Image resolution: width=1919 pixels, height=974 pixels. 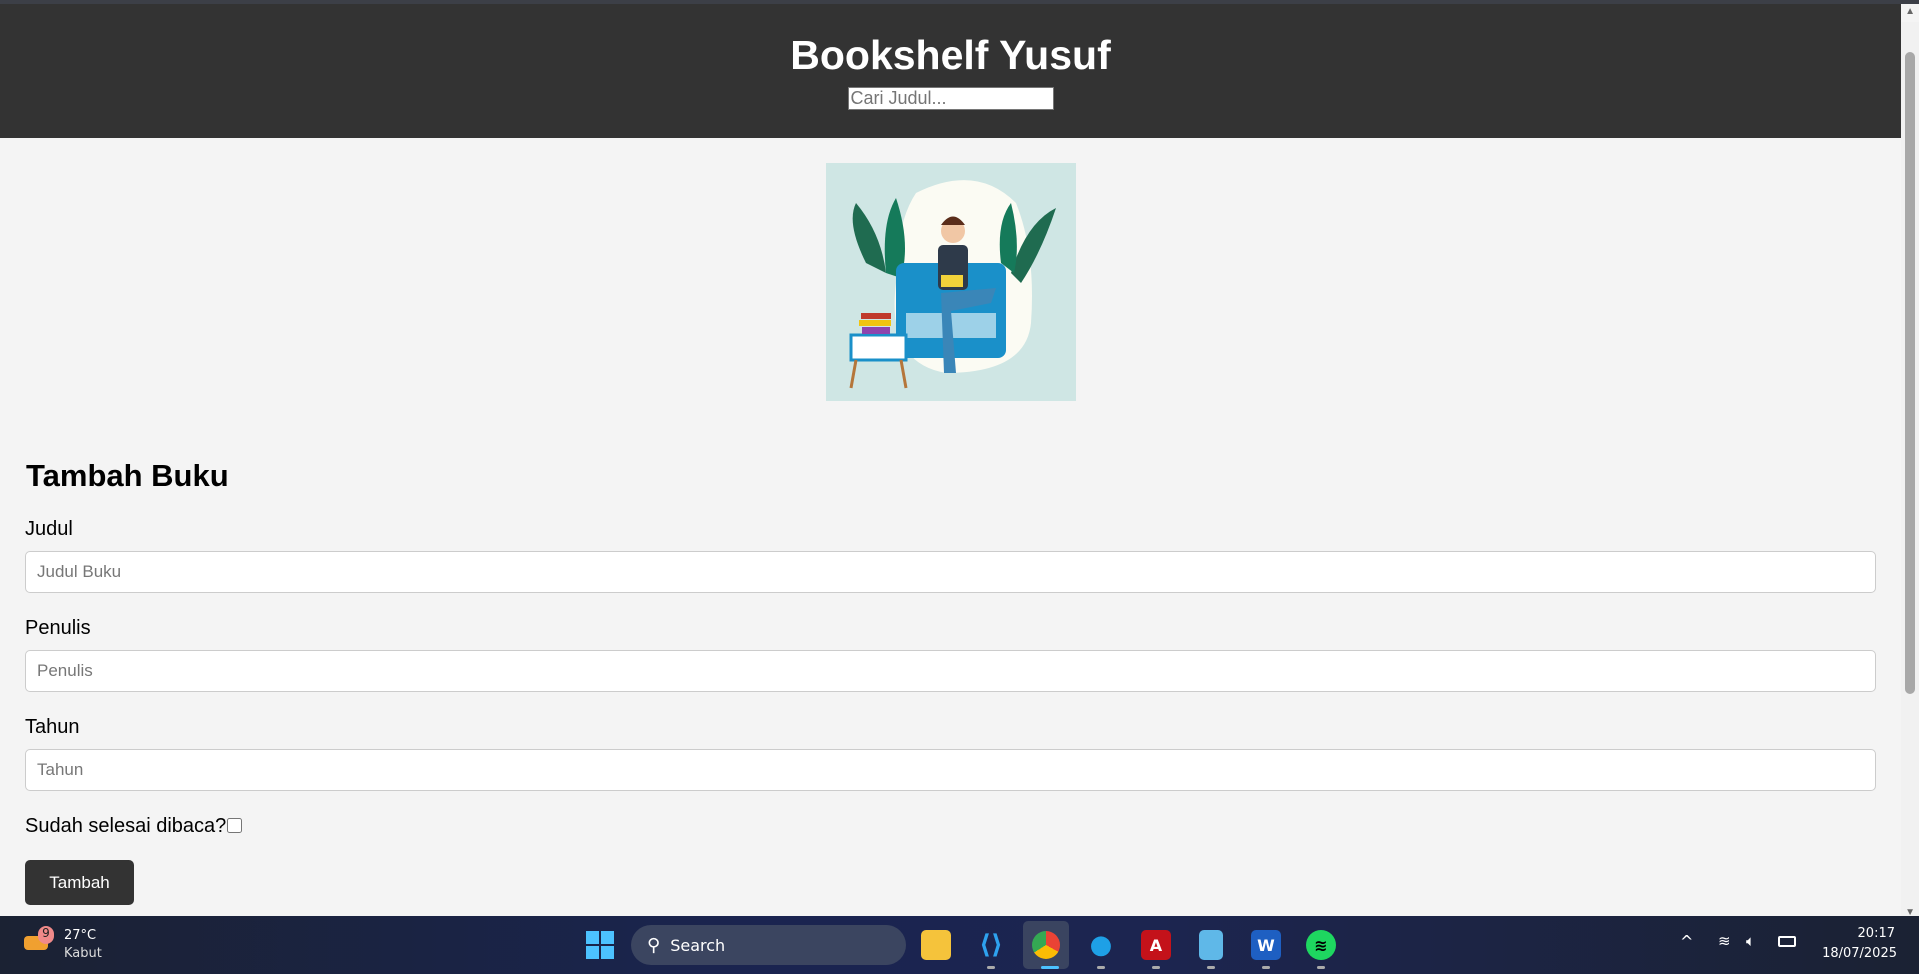 What do you see at coordinates (950, 55) in the screenshot?
I see `page-title: Bookshelf Yusuf` at bounding box center [950, 55].